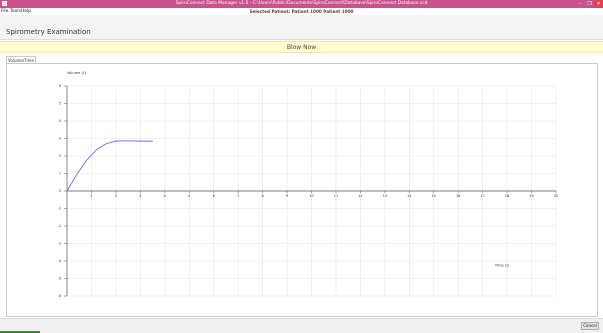  I want to click on x-tick-label: 14, so click(409, 196).